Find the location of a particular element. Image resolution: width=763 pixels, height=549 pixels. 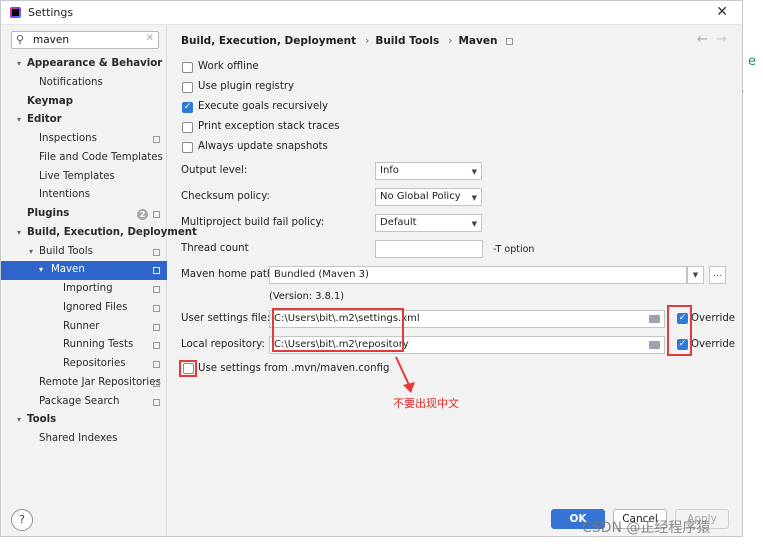

back-arrow-icon: ← is located at coordinates (702, 39).